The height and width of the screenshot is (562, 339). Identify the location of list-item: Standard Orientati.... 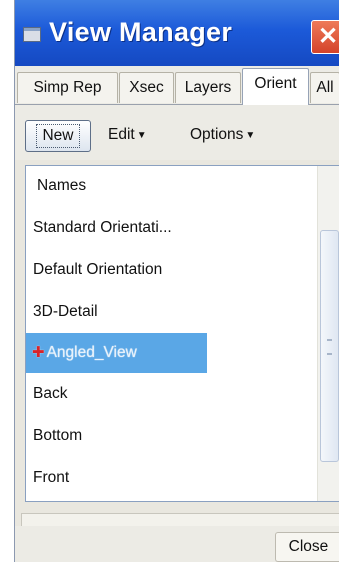
(99, 228).